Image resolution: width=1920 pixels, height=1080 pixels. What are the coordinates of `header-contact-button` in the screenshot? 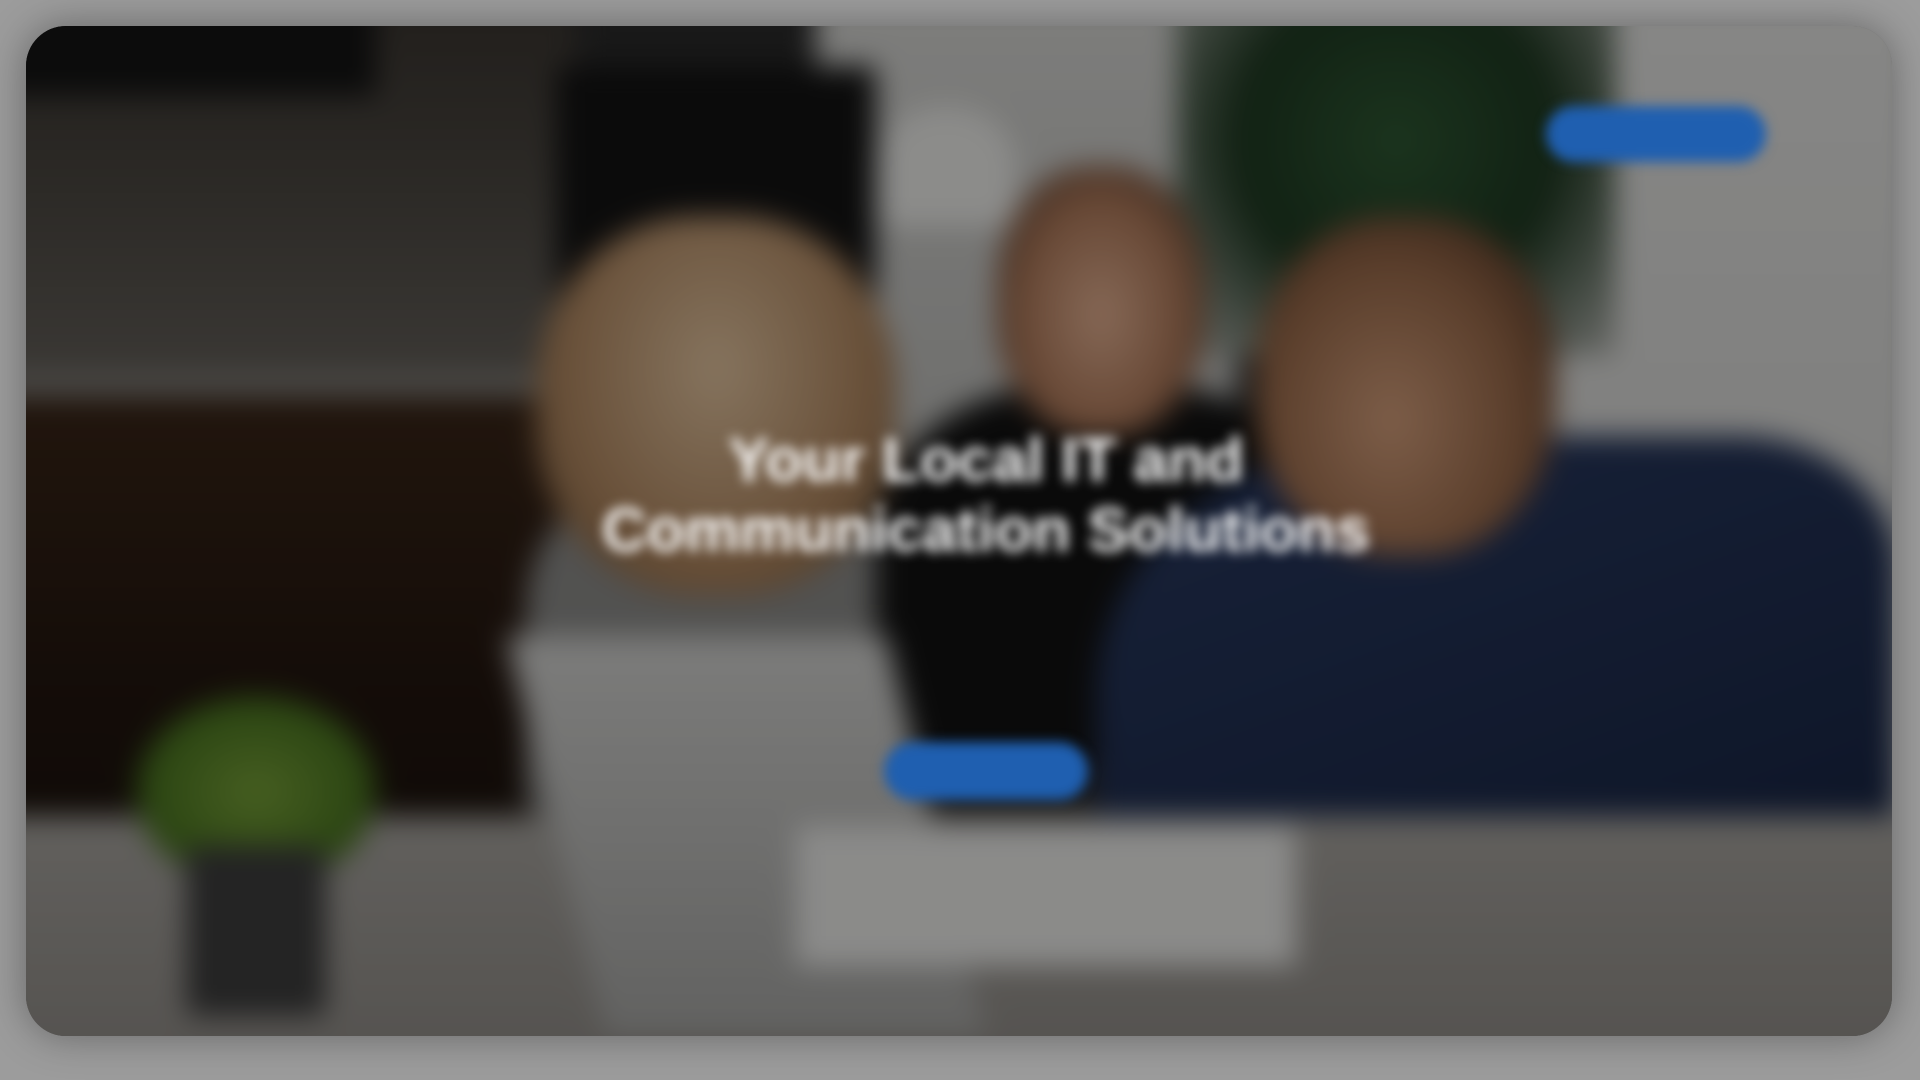 It's located at (1656, 134).